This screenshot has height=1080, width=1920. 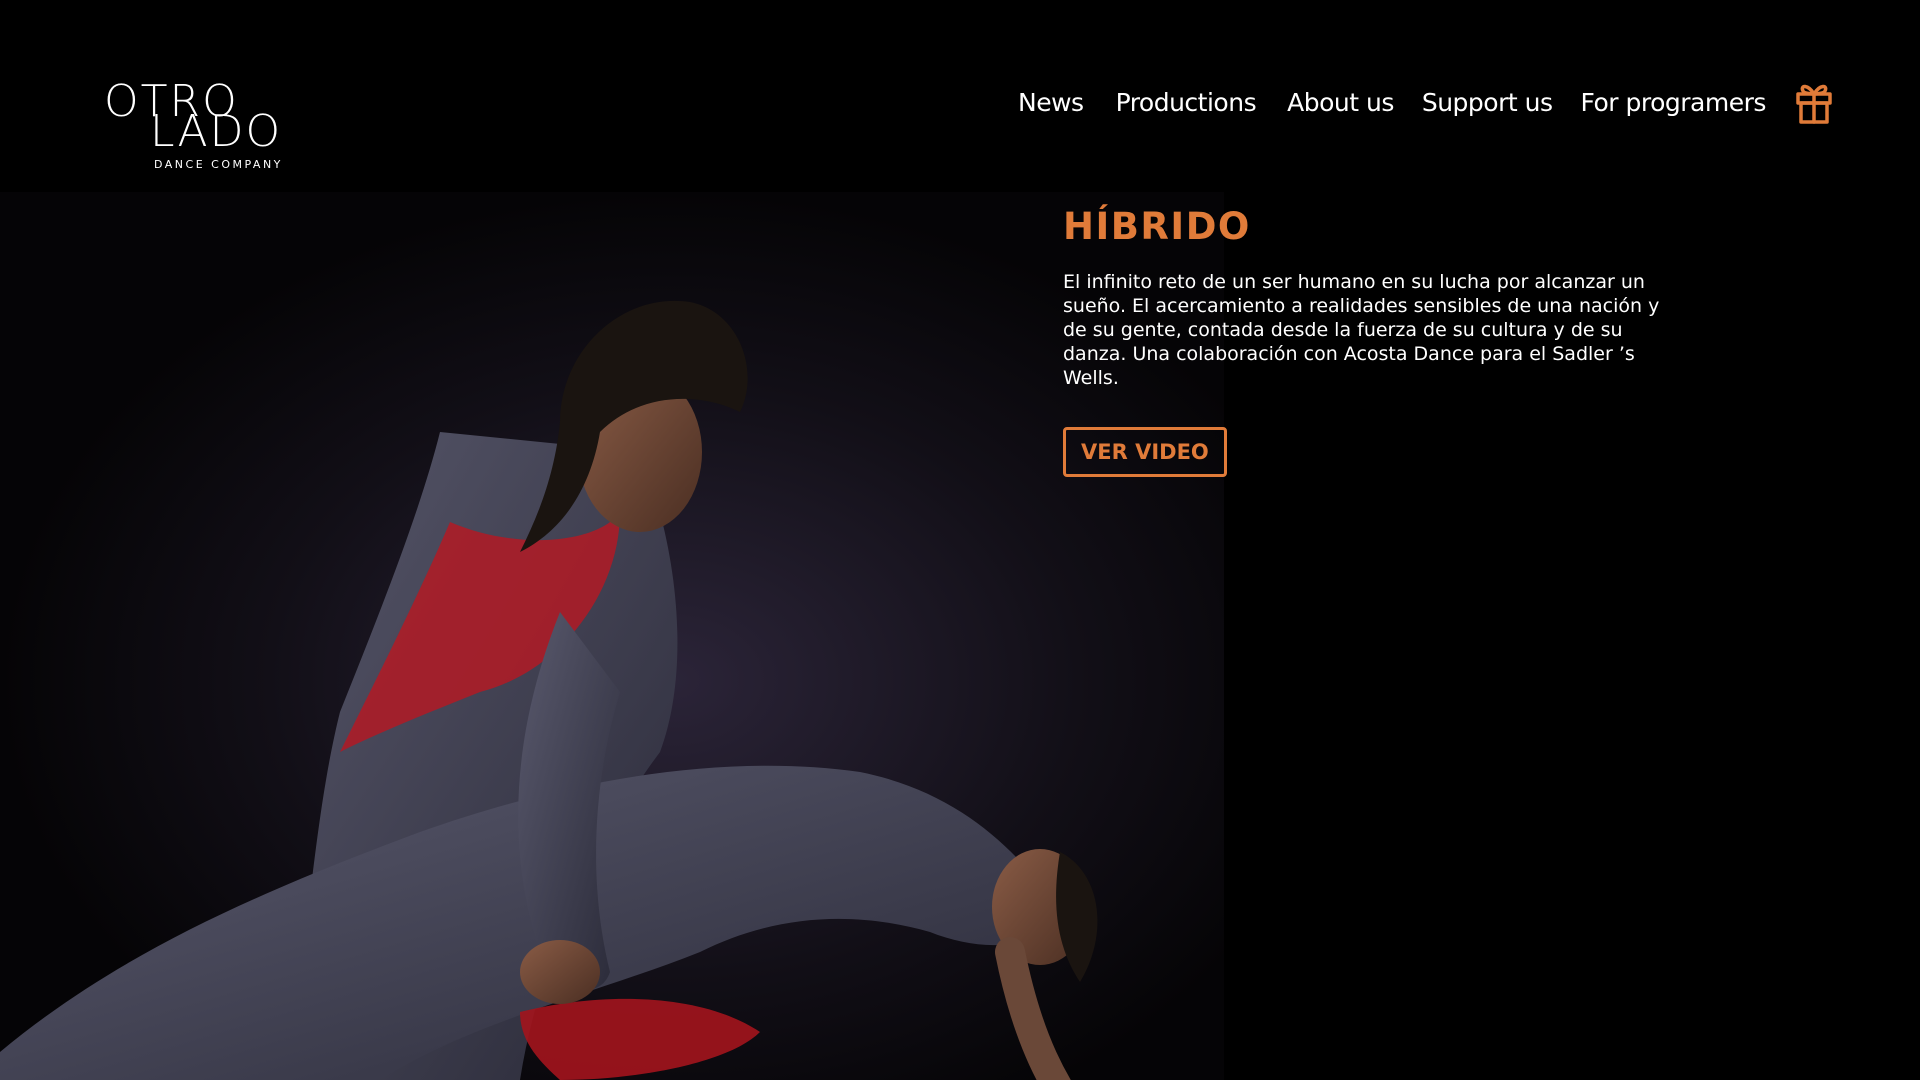 What do you see at coordinates (1186, 102) in the screenshot?
I see `nav-item-productions: Productions` at bounding box center [1186, 102].